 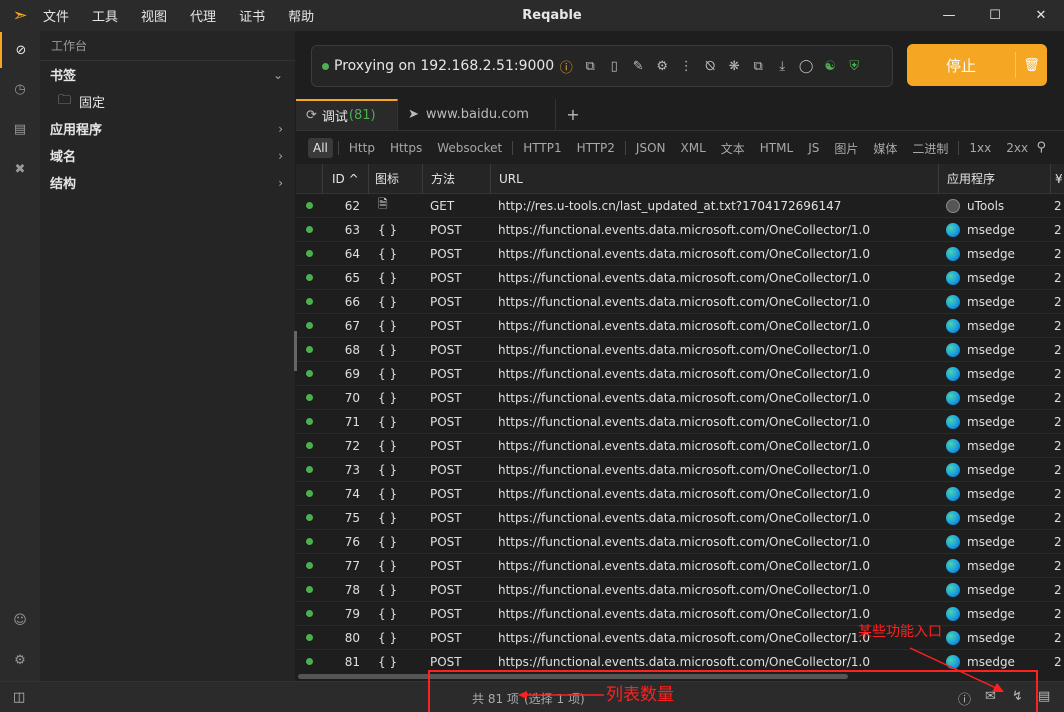 What do you see at coordinates (19, 697) in the screenshot?
I see `toggle-sidebar-icon: ◫` at bounding box center [19, 697].